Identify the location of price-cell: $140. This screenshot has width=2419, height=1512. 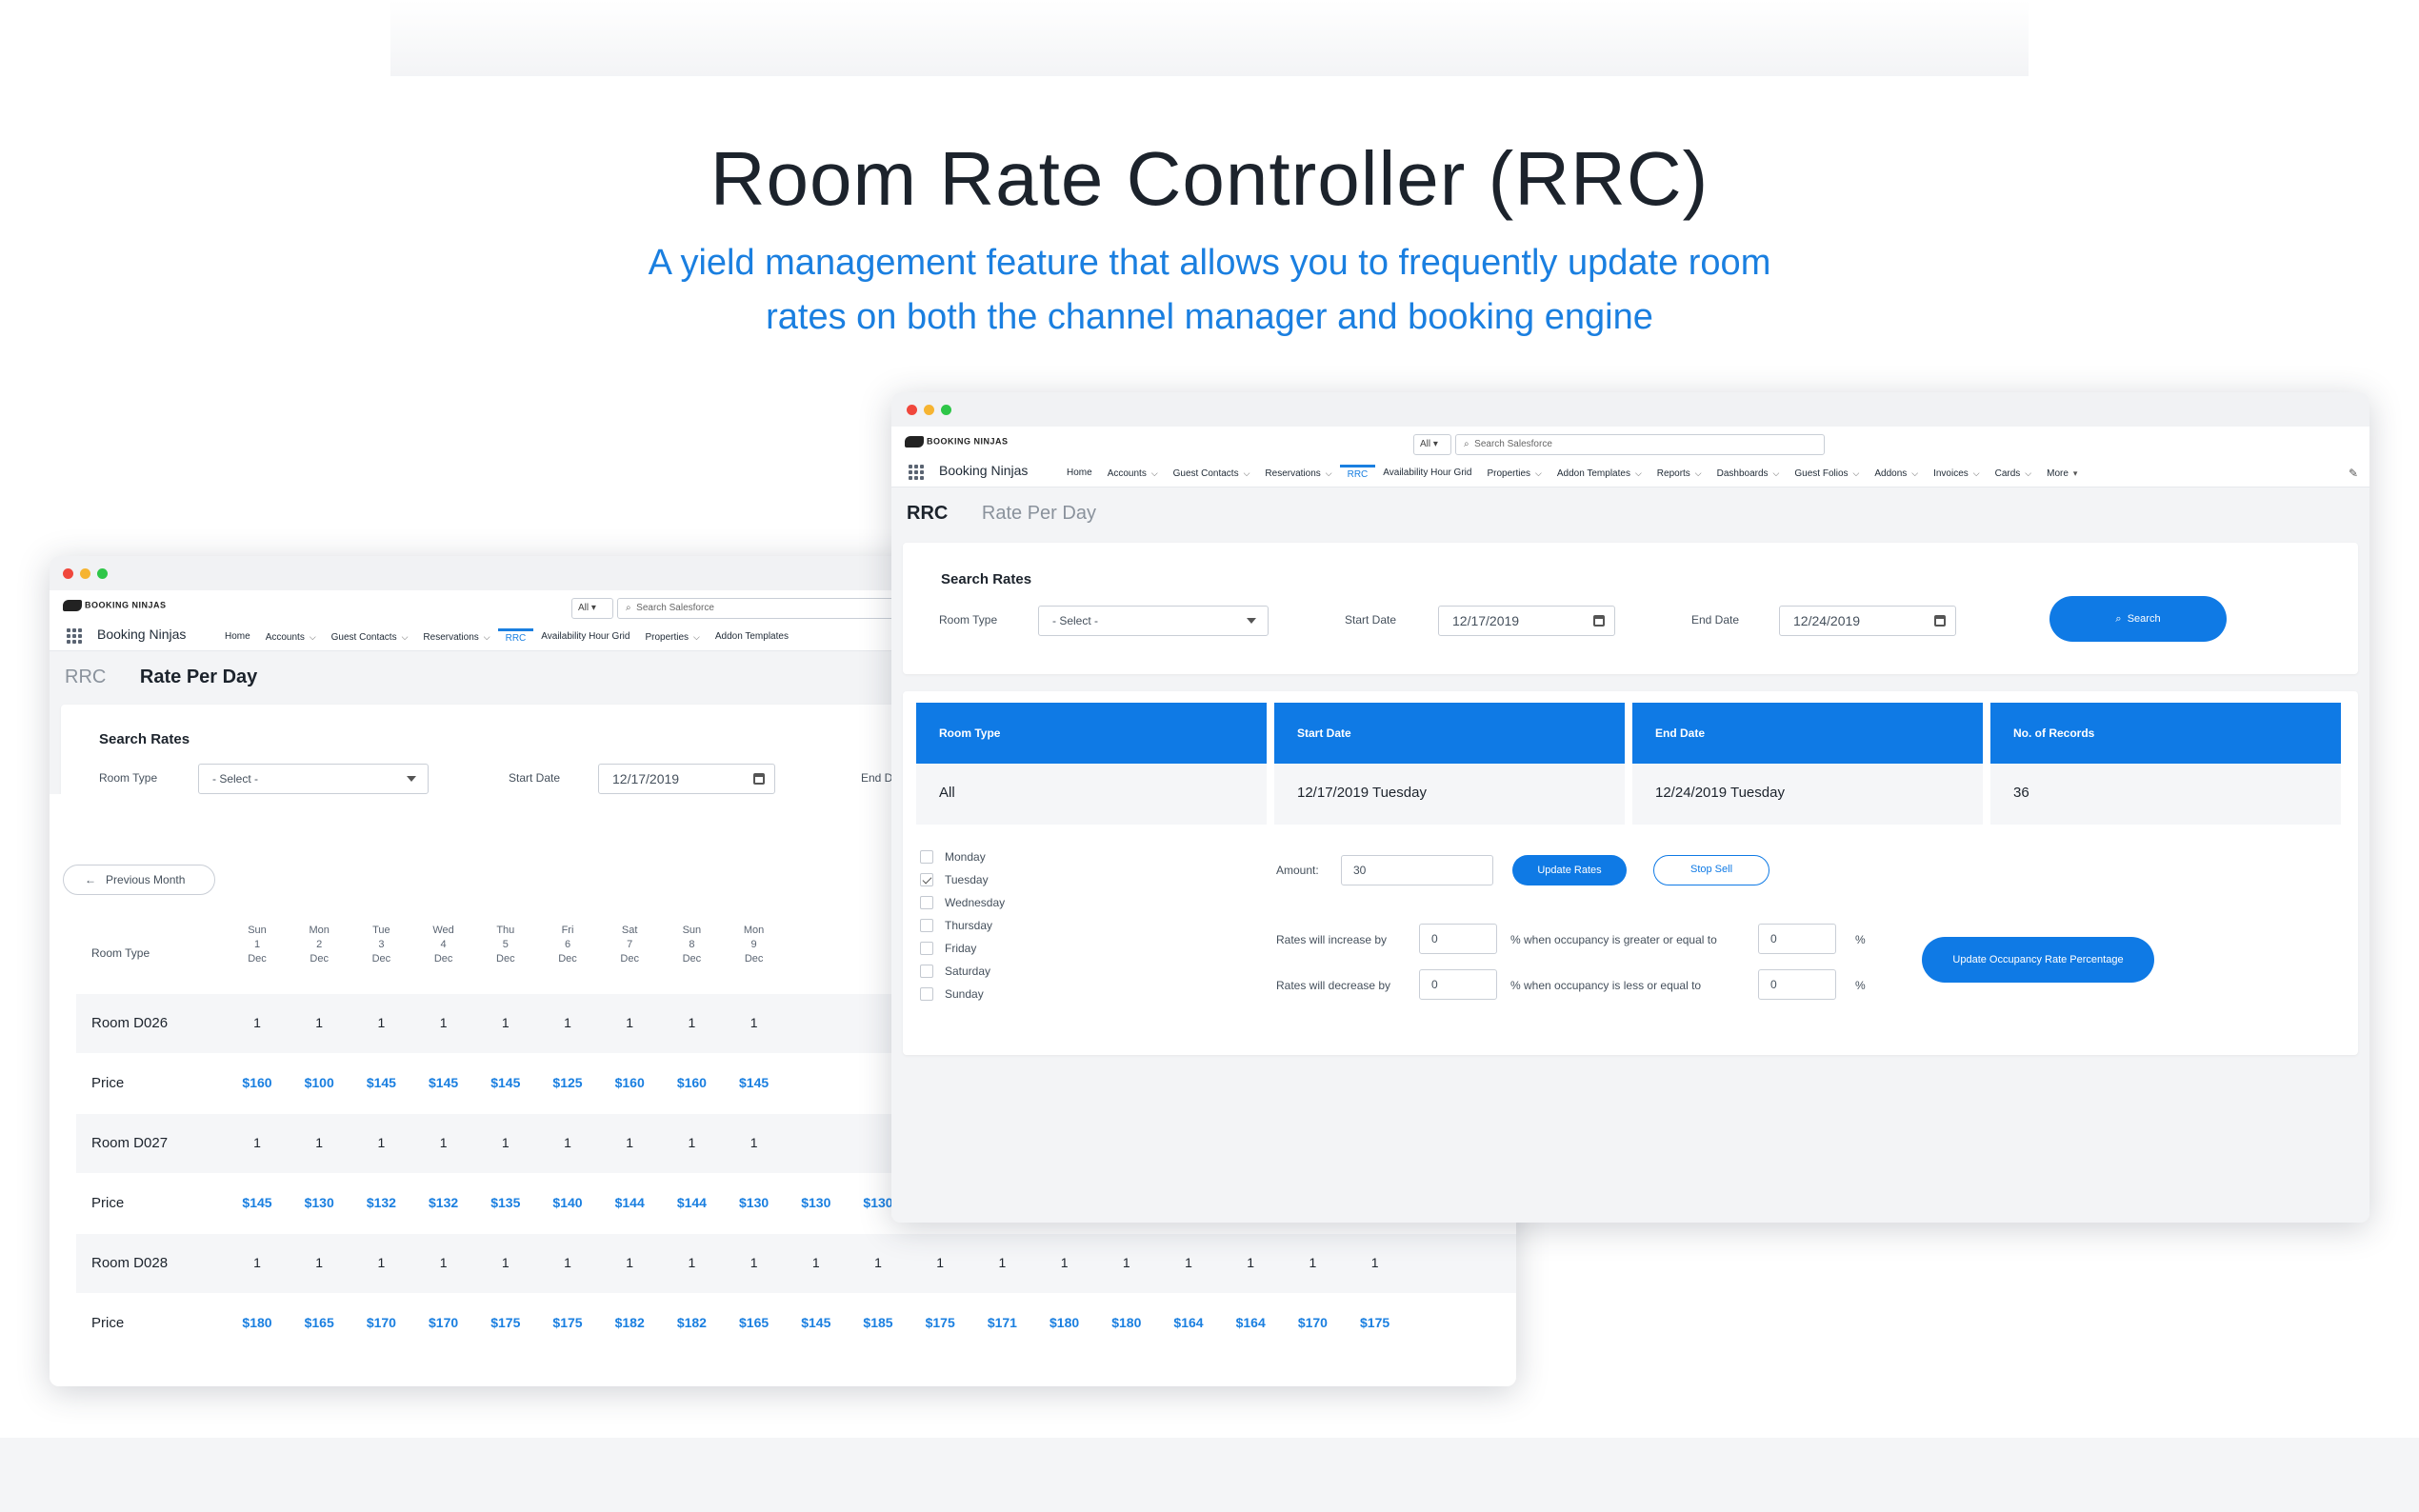
(567, 1202).